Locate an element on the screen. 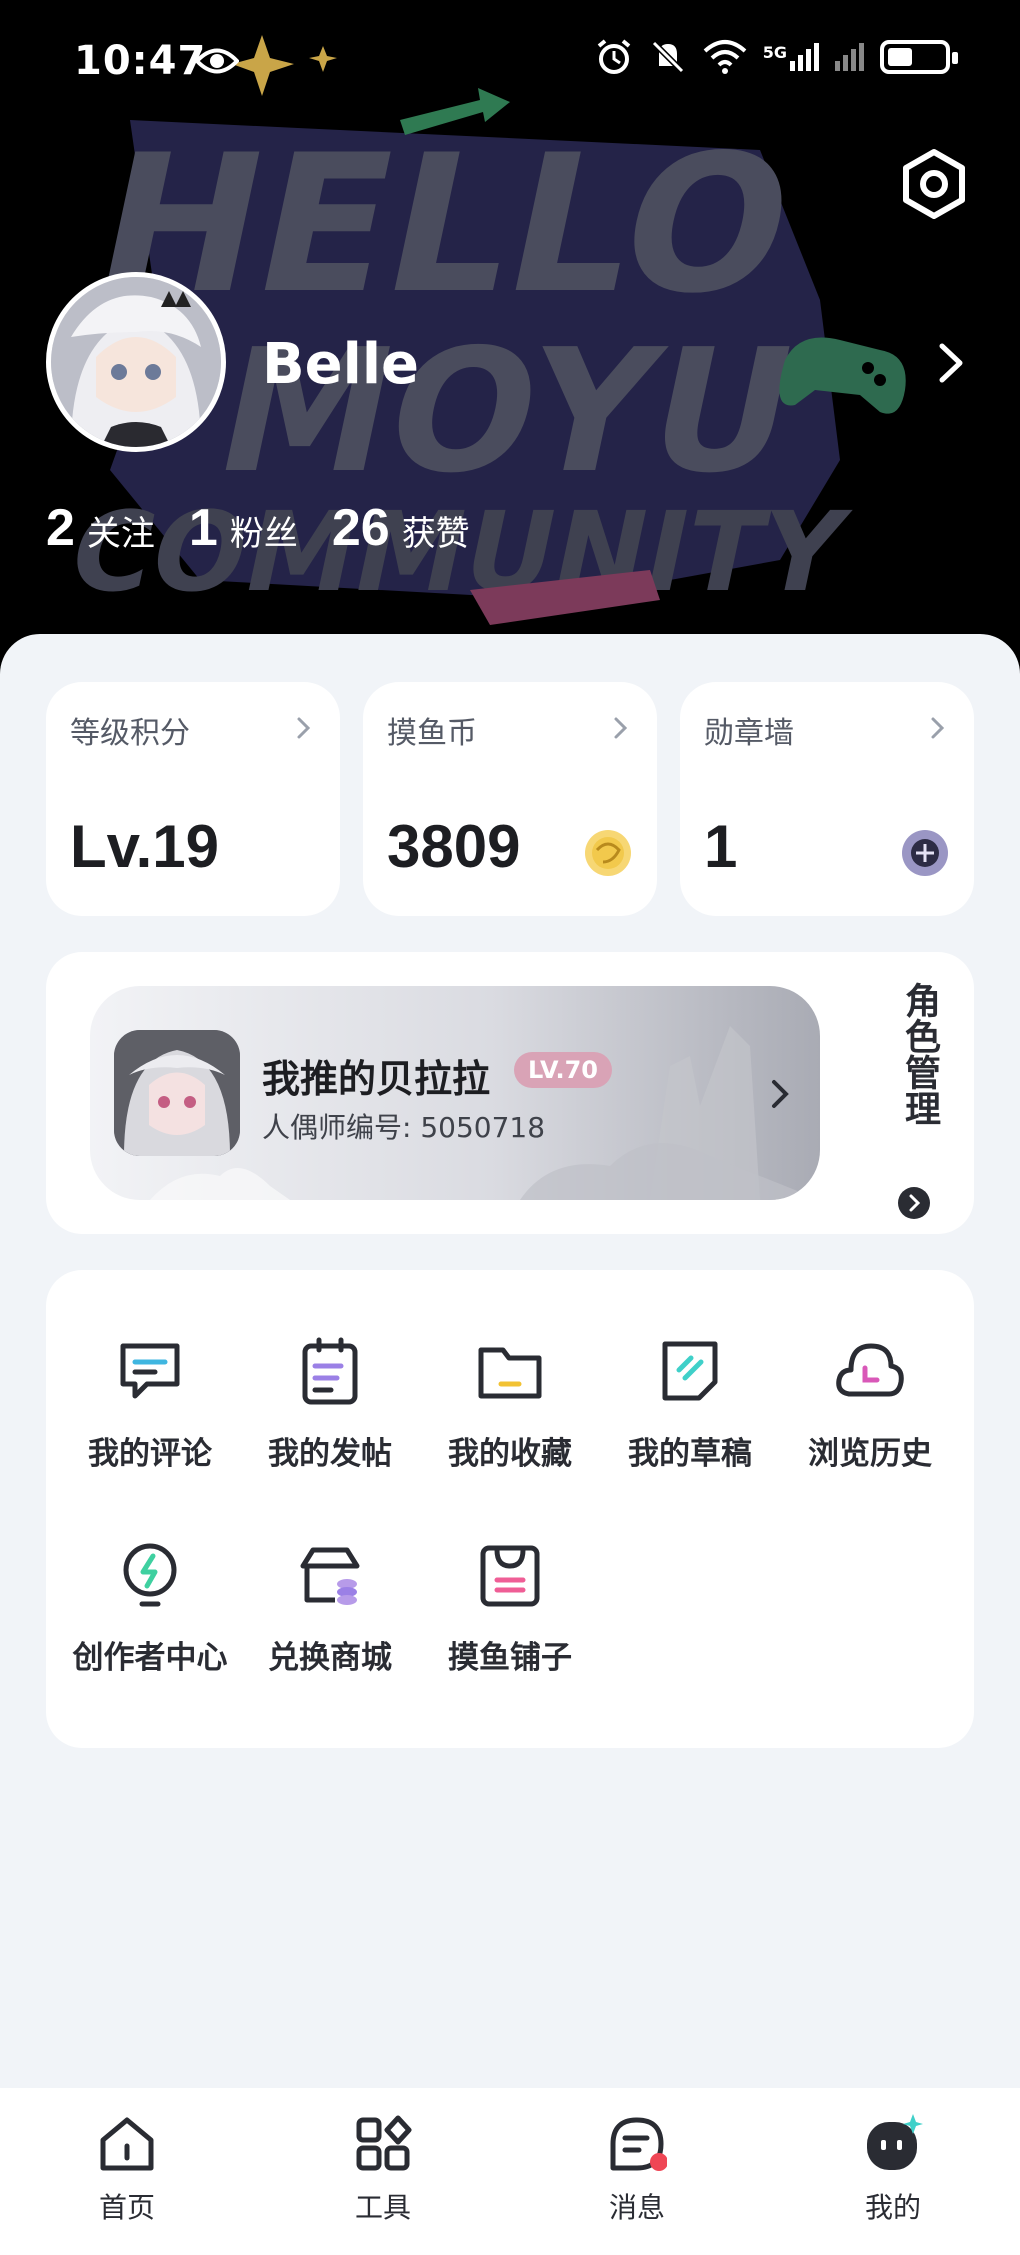 The height and width of the screenshot is (2255, 1020). coin-icon is located at coordinates (608, 853).